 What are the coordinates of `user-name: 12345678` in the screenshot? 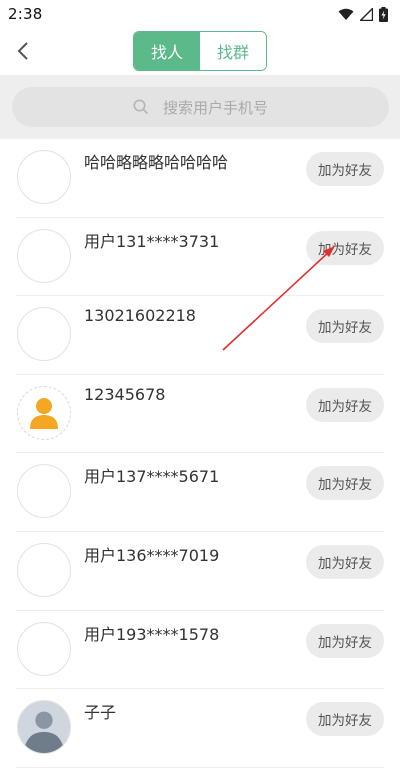 It's located at (125, 394).